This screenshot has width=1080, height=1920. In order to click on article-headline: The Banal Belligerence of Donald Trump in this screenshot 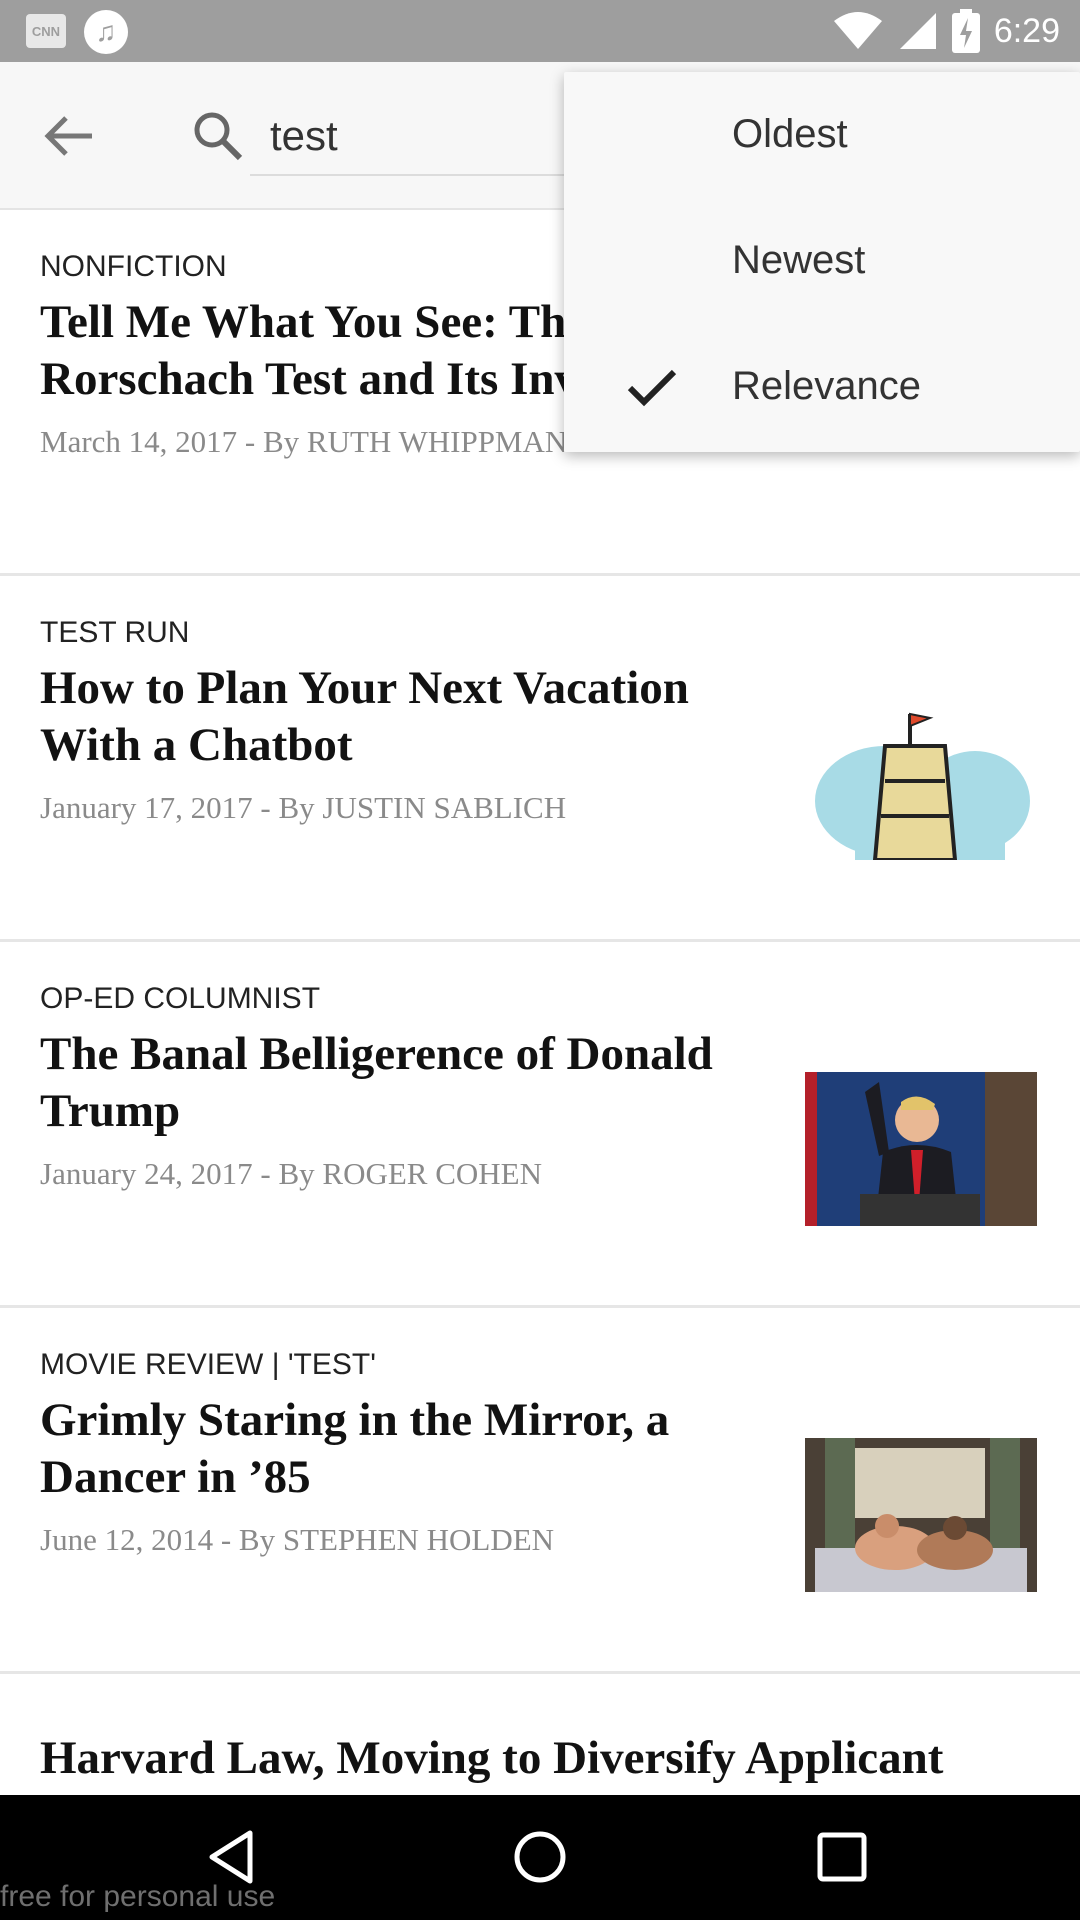, I will do `click(376, 1082)`.